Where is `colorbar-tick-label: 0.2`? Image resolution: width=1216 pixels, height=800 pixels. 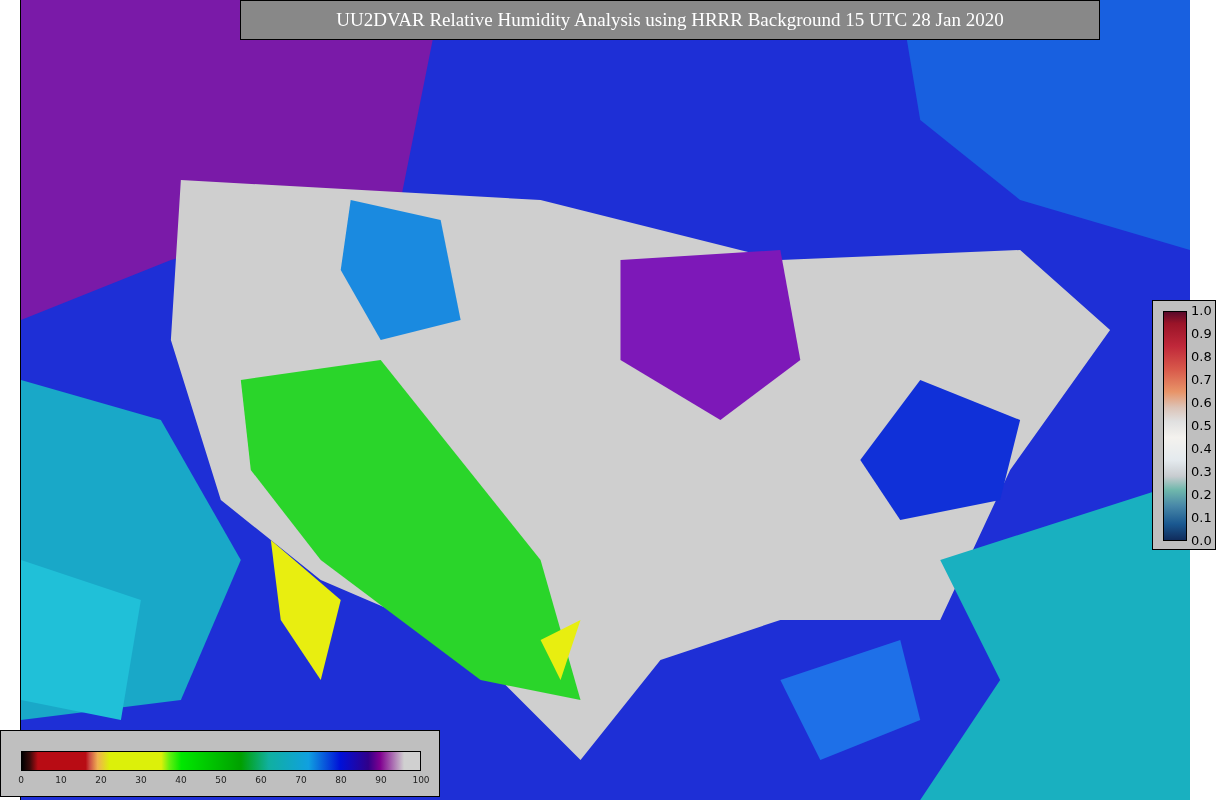 colorbar-tick-label: 0.2 is located at coordinates (1201, 495).